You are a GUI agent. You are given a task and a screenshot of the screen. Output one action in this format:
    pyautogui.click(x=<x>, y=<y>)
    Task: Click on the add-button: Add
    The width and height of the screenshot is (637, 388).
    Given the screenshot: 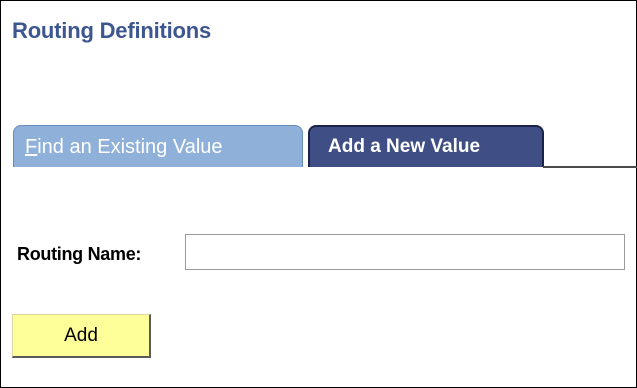 What is the action you would take?
    pyautogui.click(x=81, y=336)
    